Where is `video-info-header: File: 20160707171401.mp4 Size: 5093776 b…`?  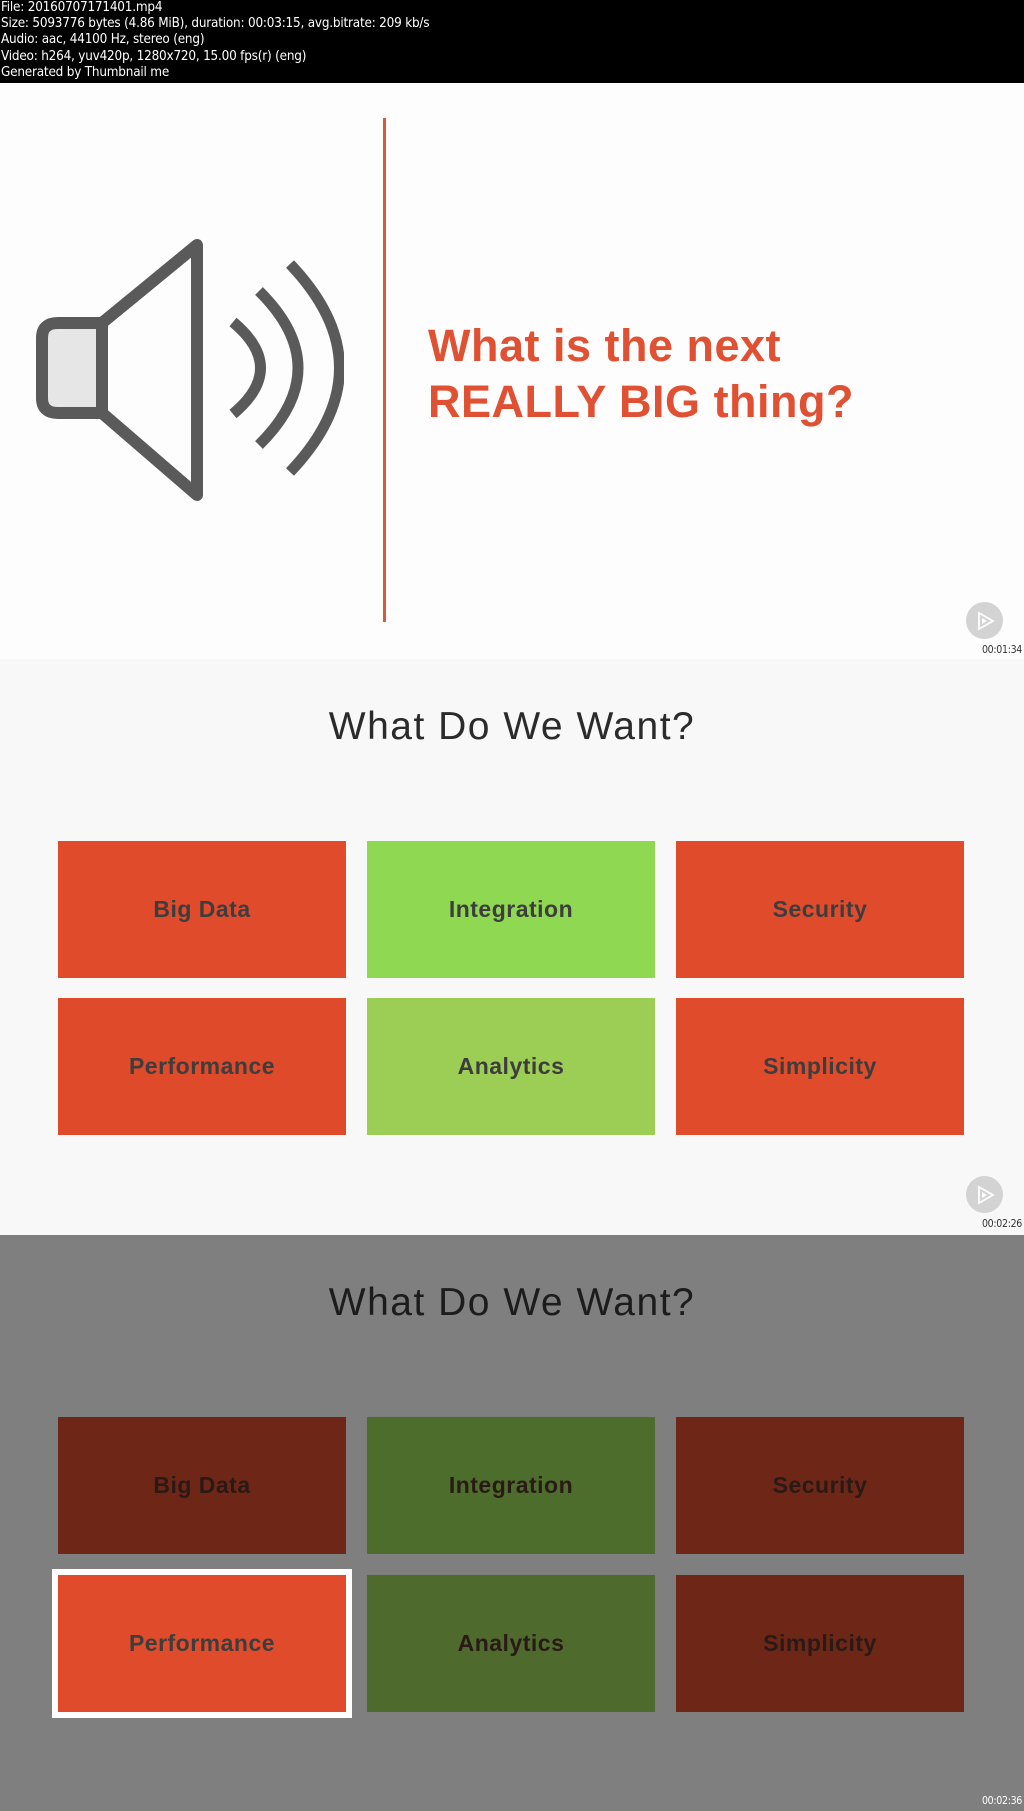 video-info-header: File: 20160707171401.mp4 Size: 5093776 b… is located at coordinates (512, 41).